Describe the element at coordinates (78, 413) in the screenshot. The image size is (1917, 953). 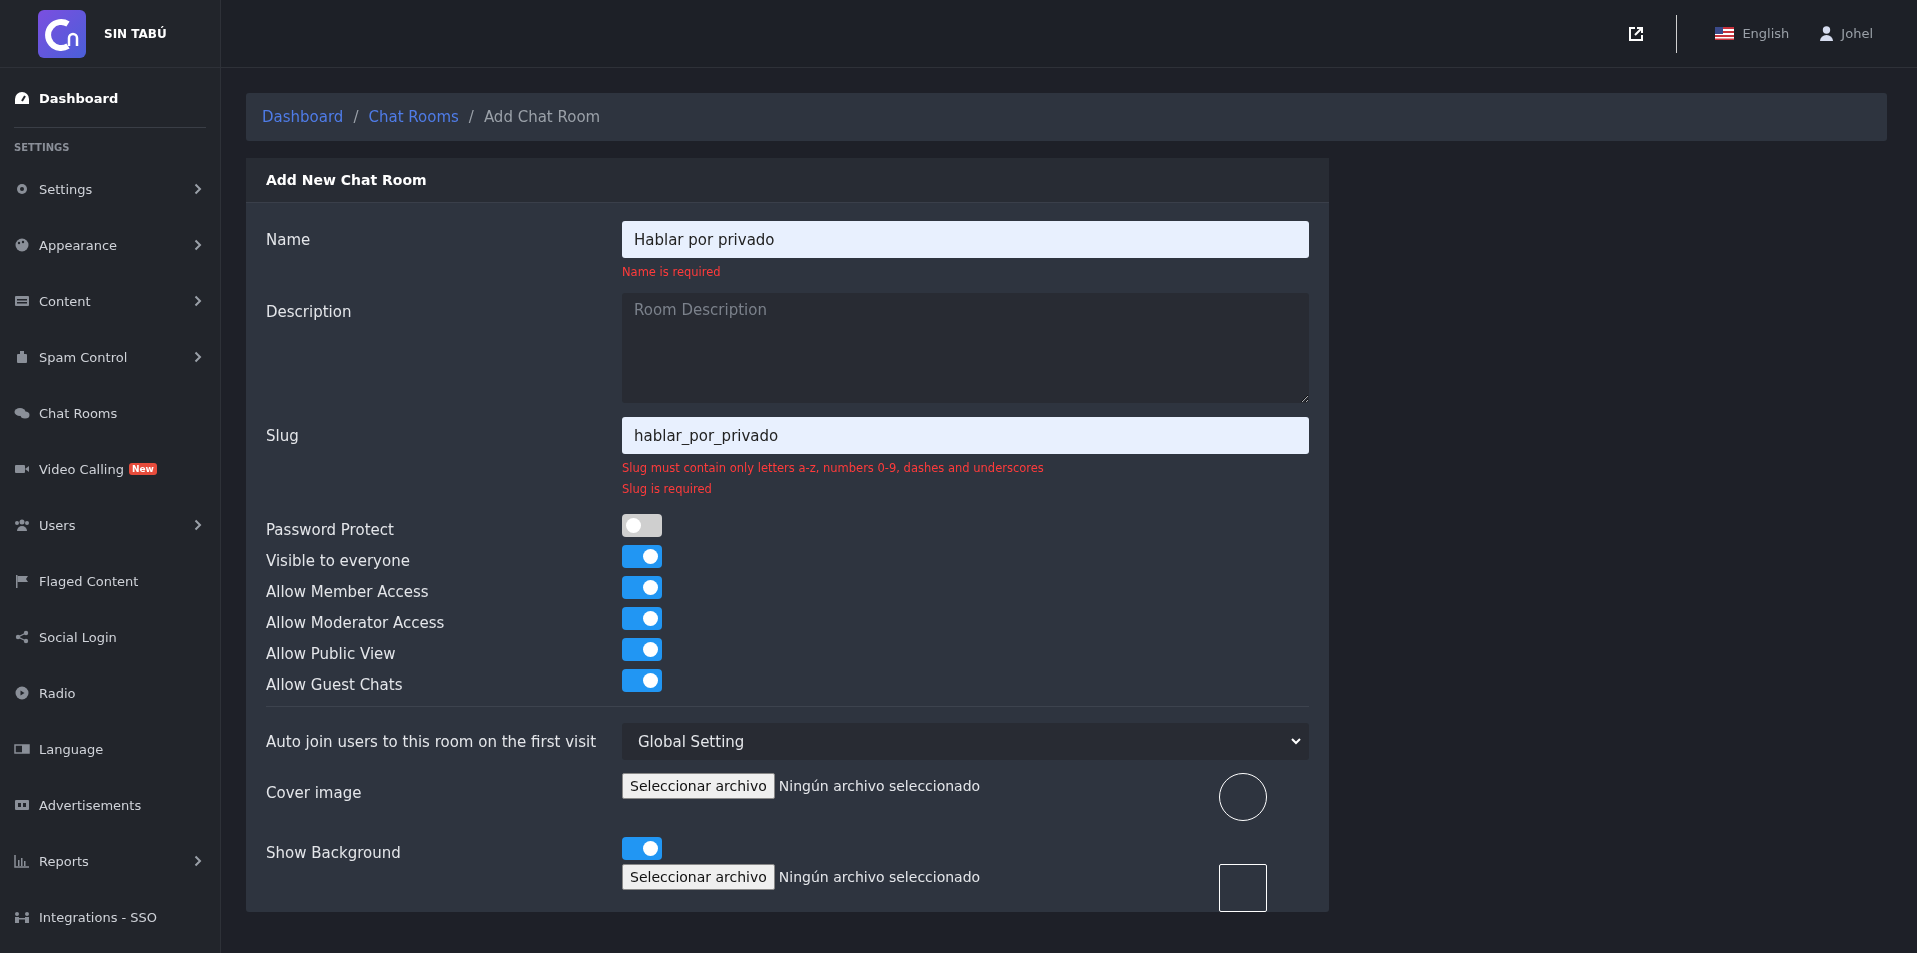
I see `sidebar-item-label: Chat Rooms` at that location.